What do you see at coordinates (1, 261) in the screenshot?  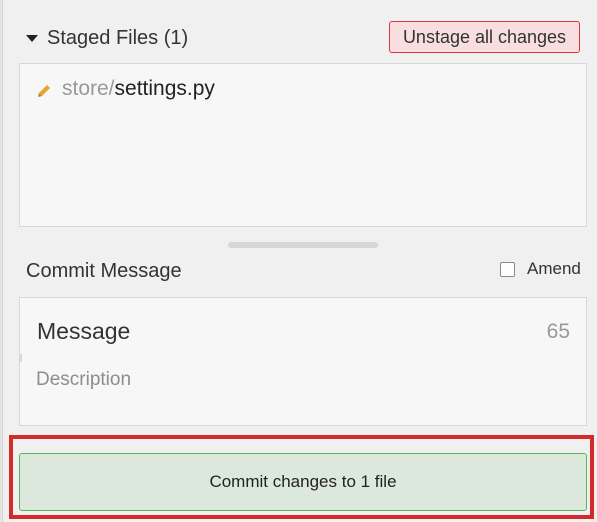 I see `panel-edge` at bounding box center [1, 261].